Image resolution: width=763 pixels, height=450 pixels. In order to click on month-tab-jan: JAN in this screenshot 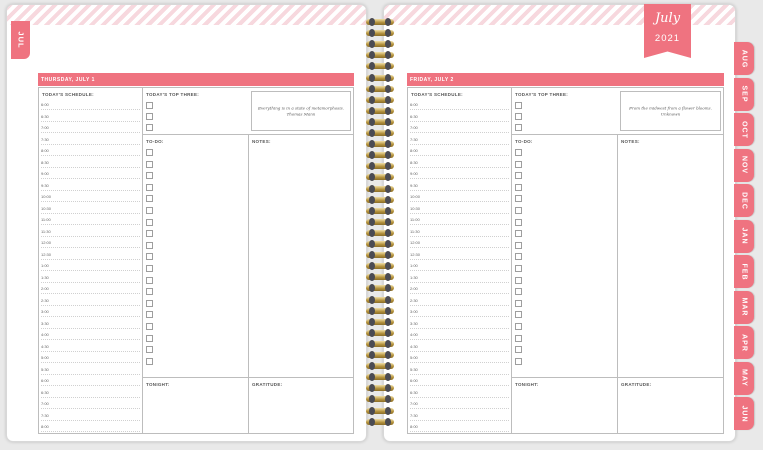, I will do `click(744, 236)`.